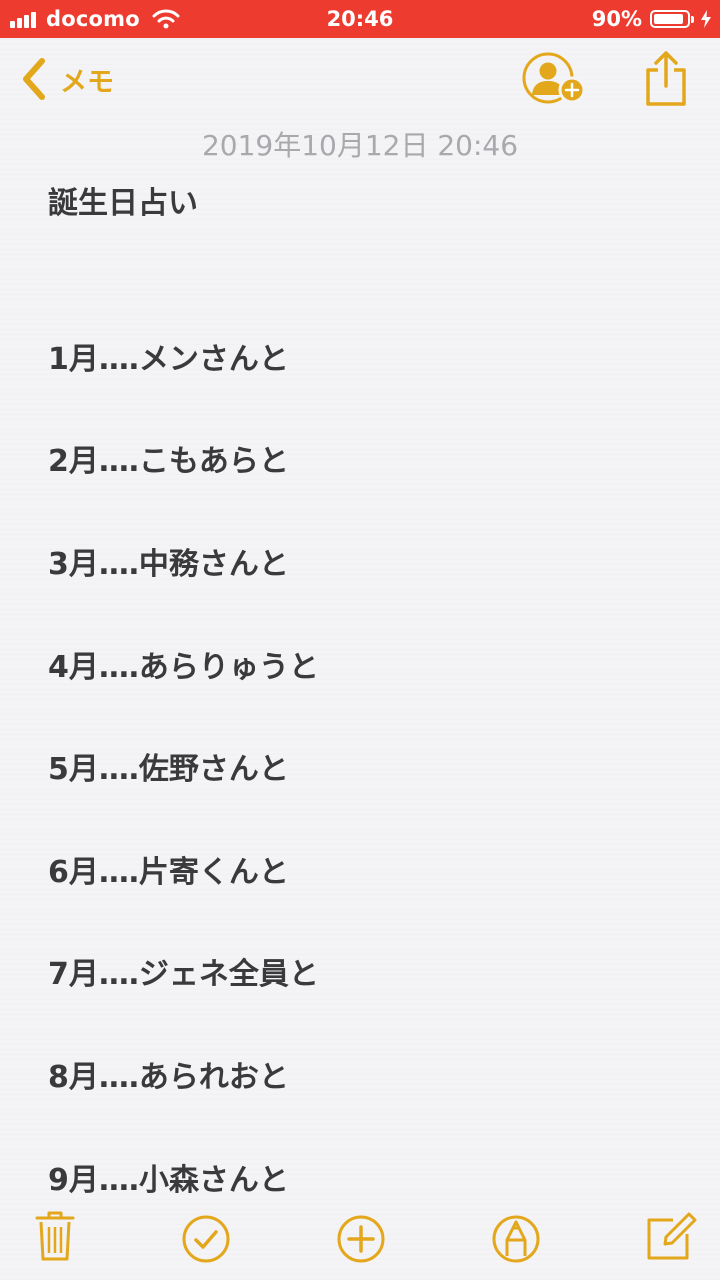  What do you see at coordinates (183, 974) in the screenshot?
I see `note-line: 7月‥‥ジェネ全員と` at bounding box center [183, 974].